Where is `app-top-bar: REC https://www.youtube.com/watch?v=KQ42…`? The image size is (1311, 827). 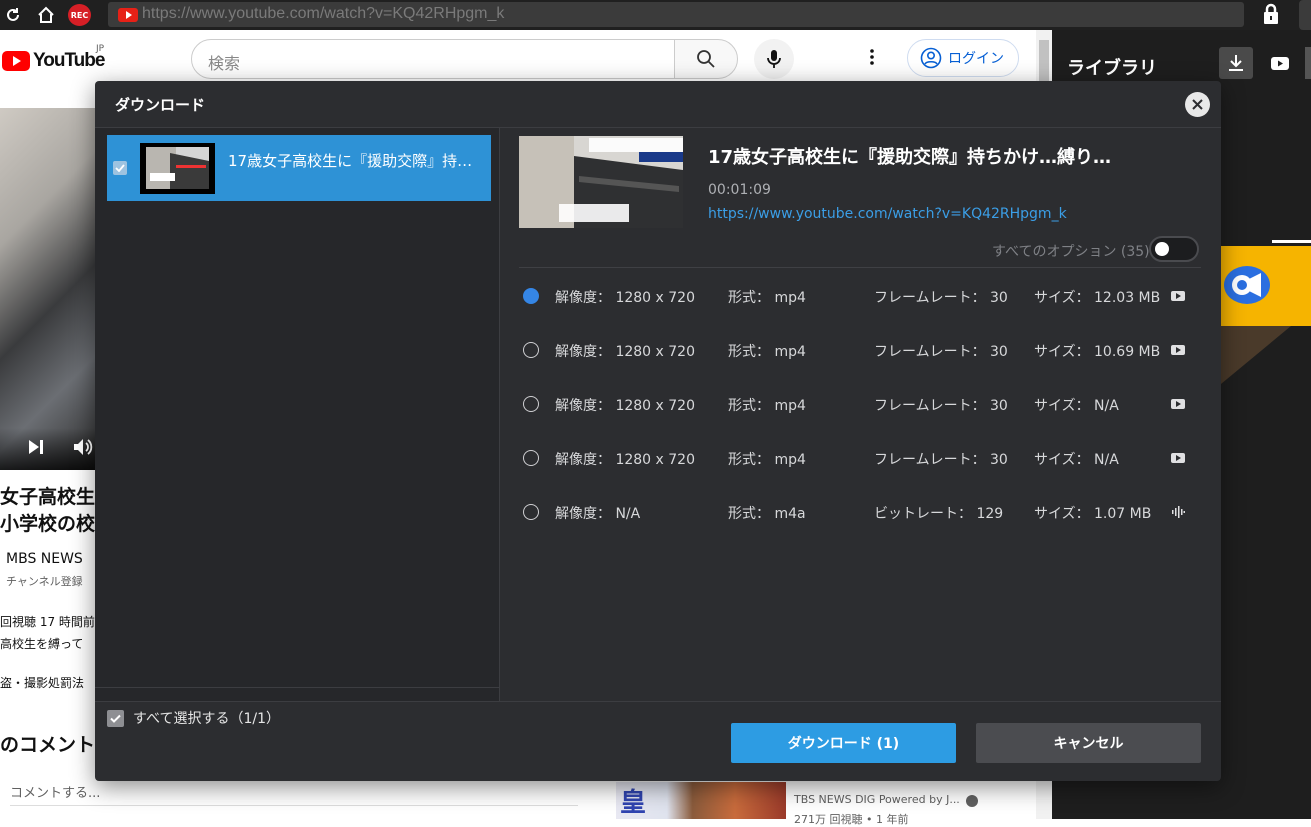
app-top-bar: REC https://www.youtube.com/watch?v=KQ42… is located at coordinates (655, 15).